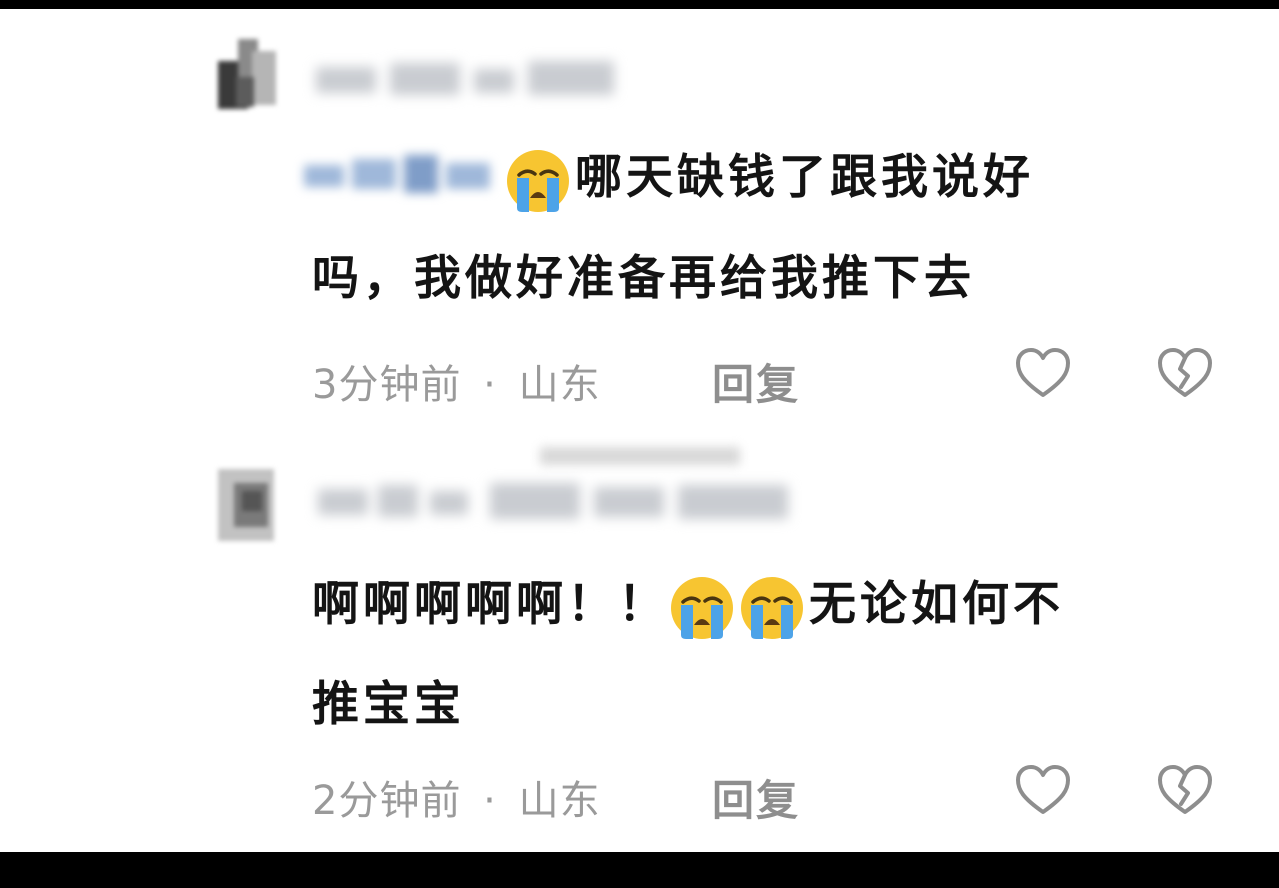 Image resolution: width=1279 pixels, height=888 pixels. I want to click on comment-text-line: 吗，我做好准备再给我推下去, so click(643, 278).